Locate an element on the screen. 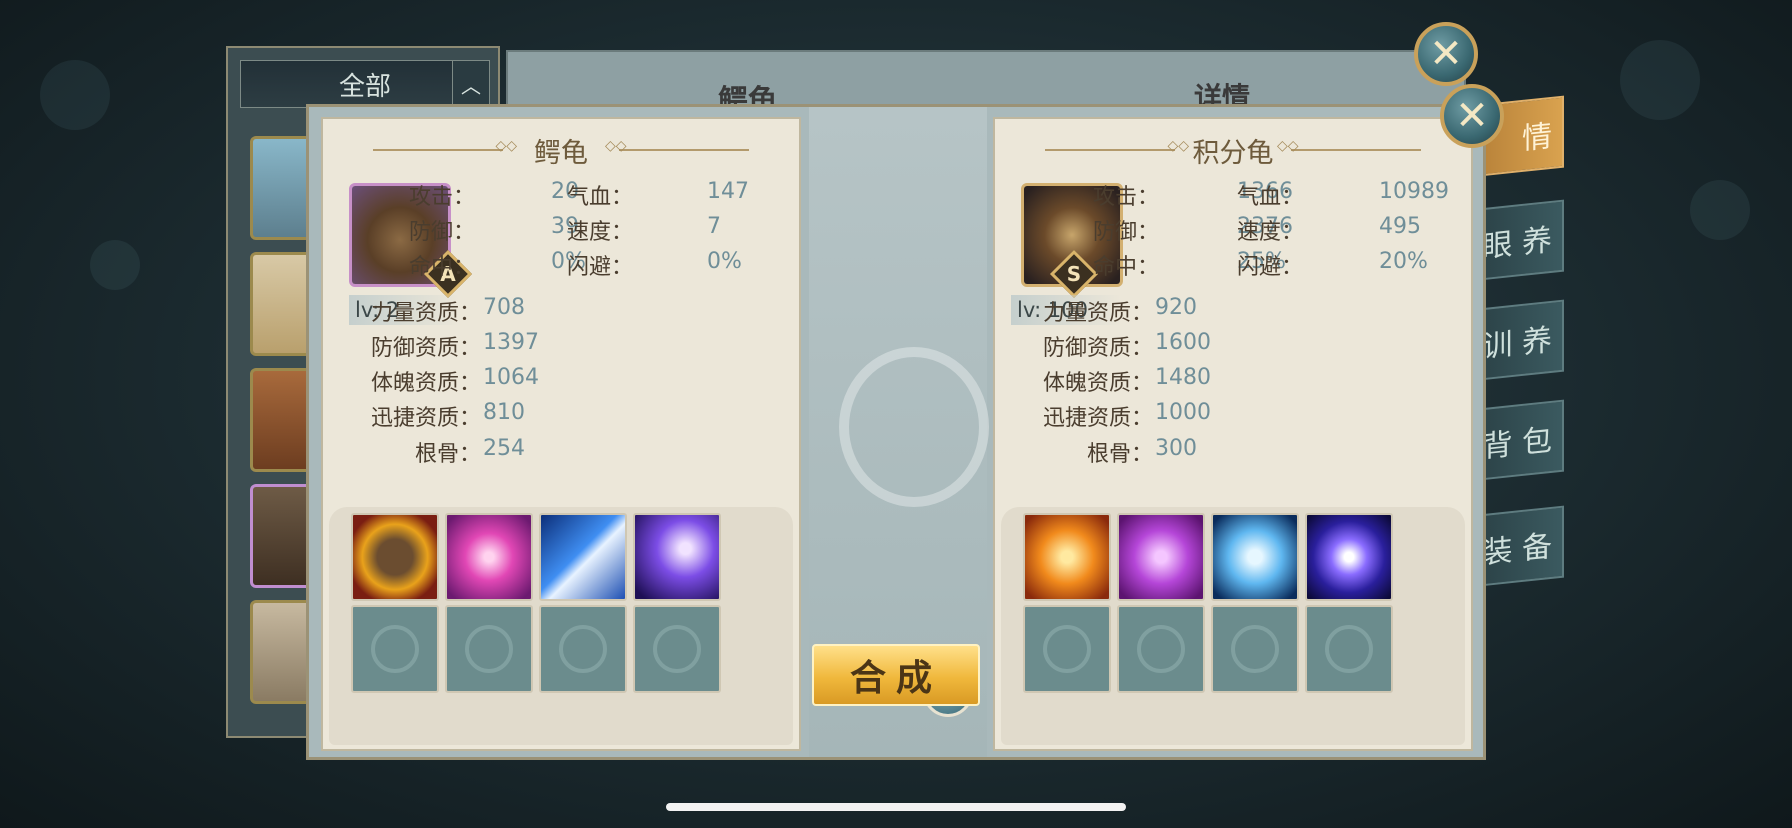 The height and width of the screenshot is (828, 1792). close-button: ✕ is located at coordinates (1472, 116).